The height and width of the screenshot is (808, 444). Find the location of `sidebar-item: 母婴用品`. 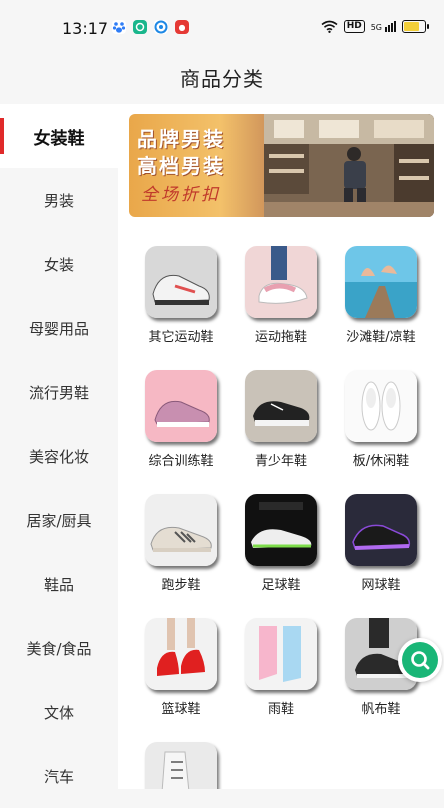

sidebar-item: 母婴用品 is located at coordinates (59, 328).